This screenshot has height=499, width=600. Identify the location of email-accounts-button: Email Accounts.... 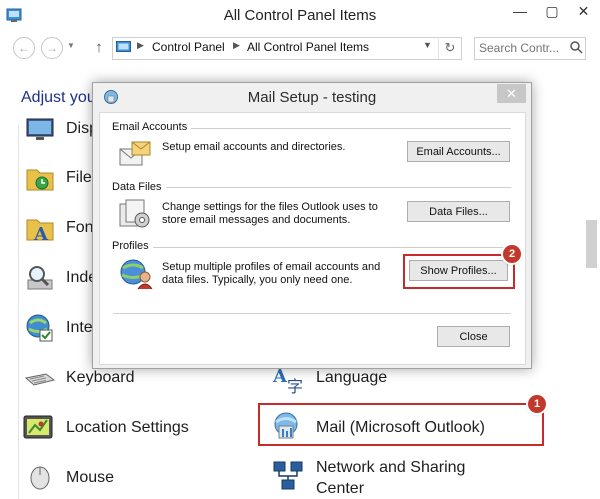
(458, 151).